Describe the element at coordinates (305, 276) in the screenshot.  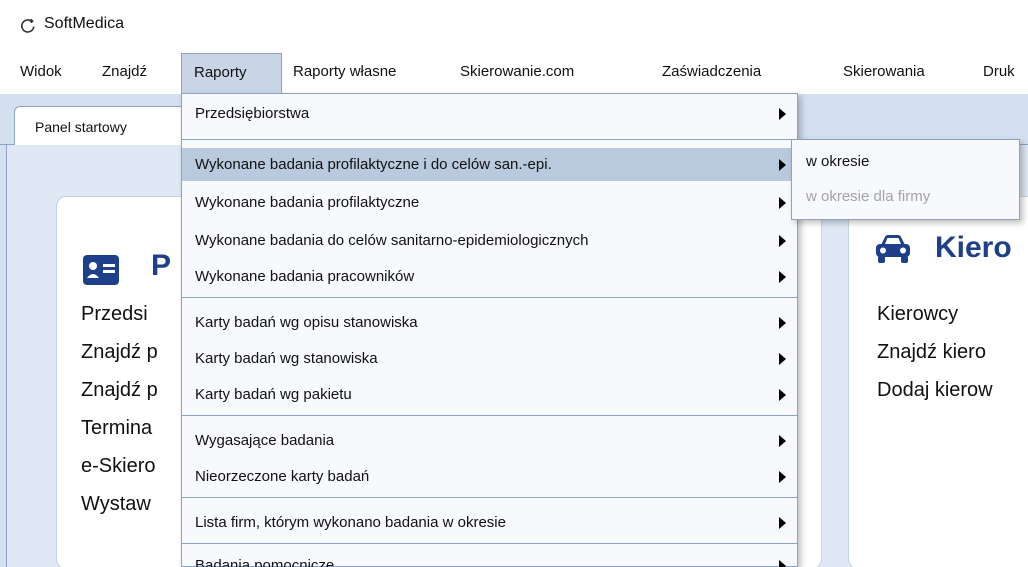
I see `menu-item-label: Wykonane badania pracowników` at that location.